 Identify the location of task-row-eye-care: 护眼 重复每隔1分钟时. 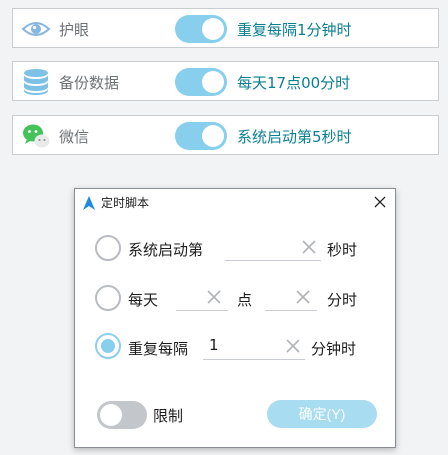
(225, 28).